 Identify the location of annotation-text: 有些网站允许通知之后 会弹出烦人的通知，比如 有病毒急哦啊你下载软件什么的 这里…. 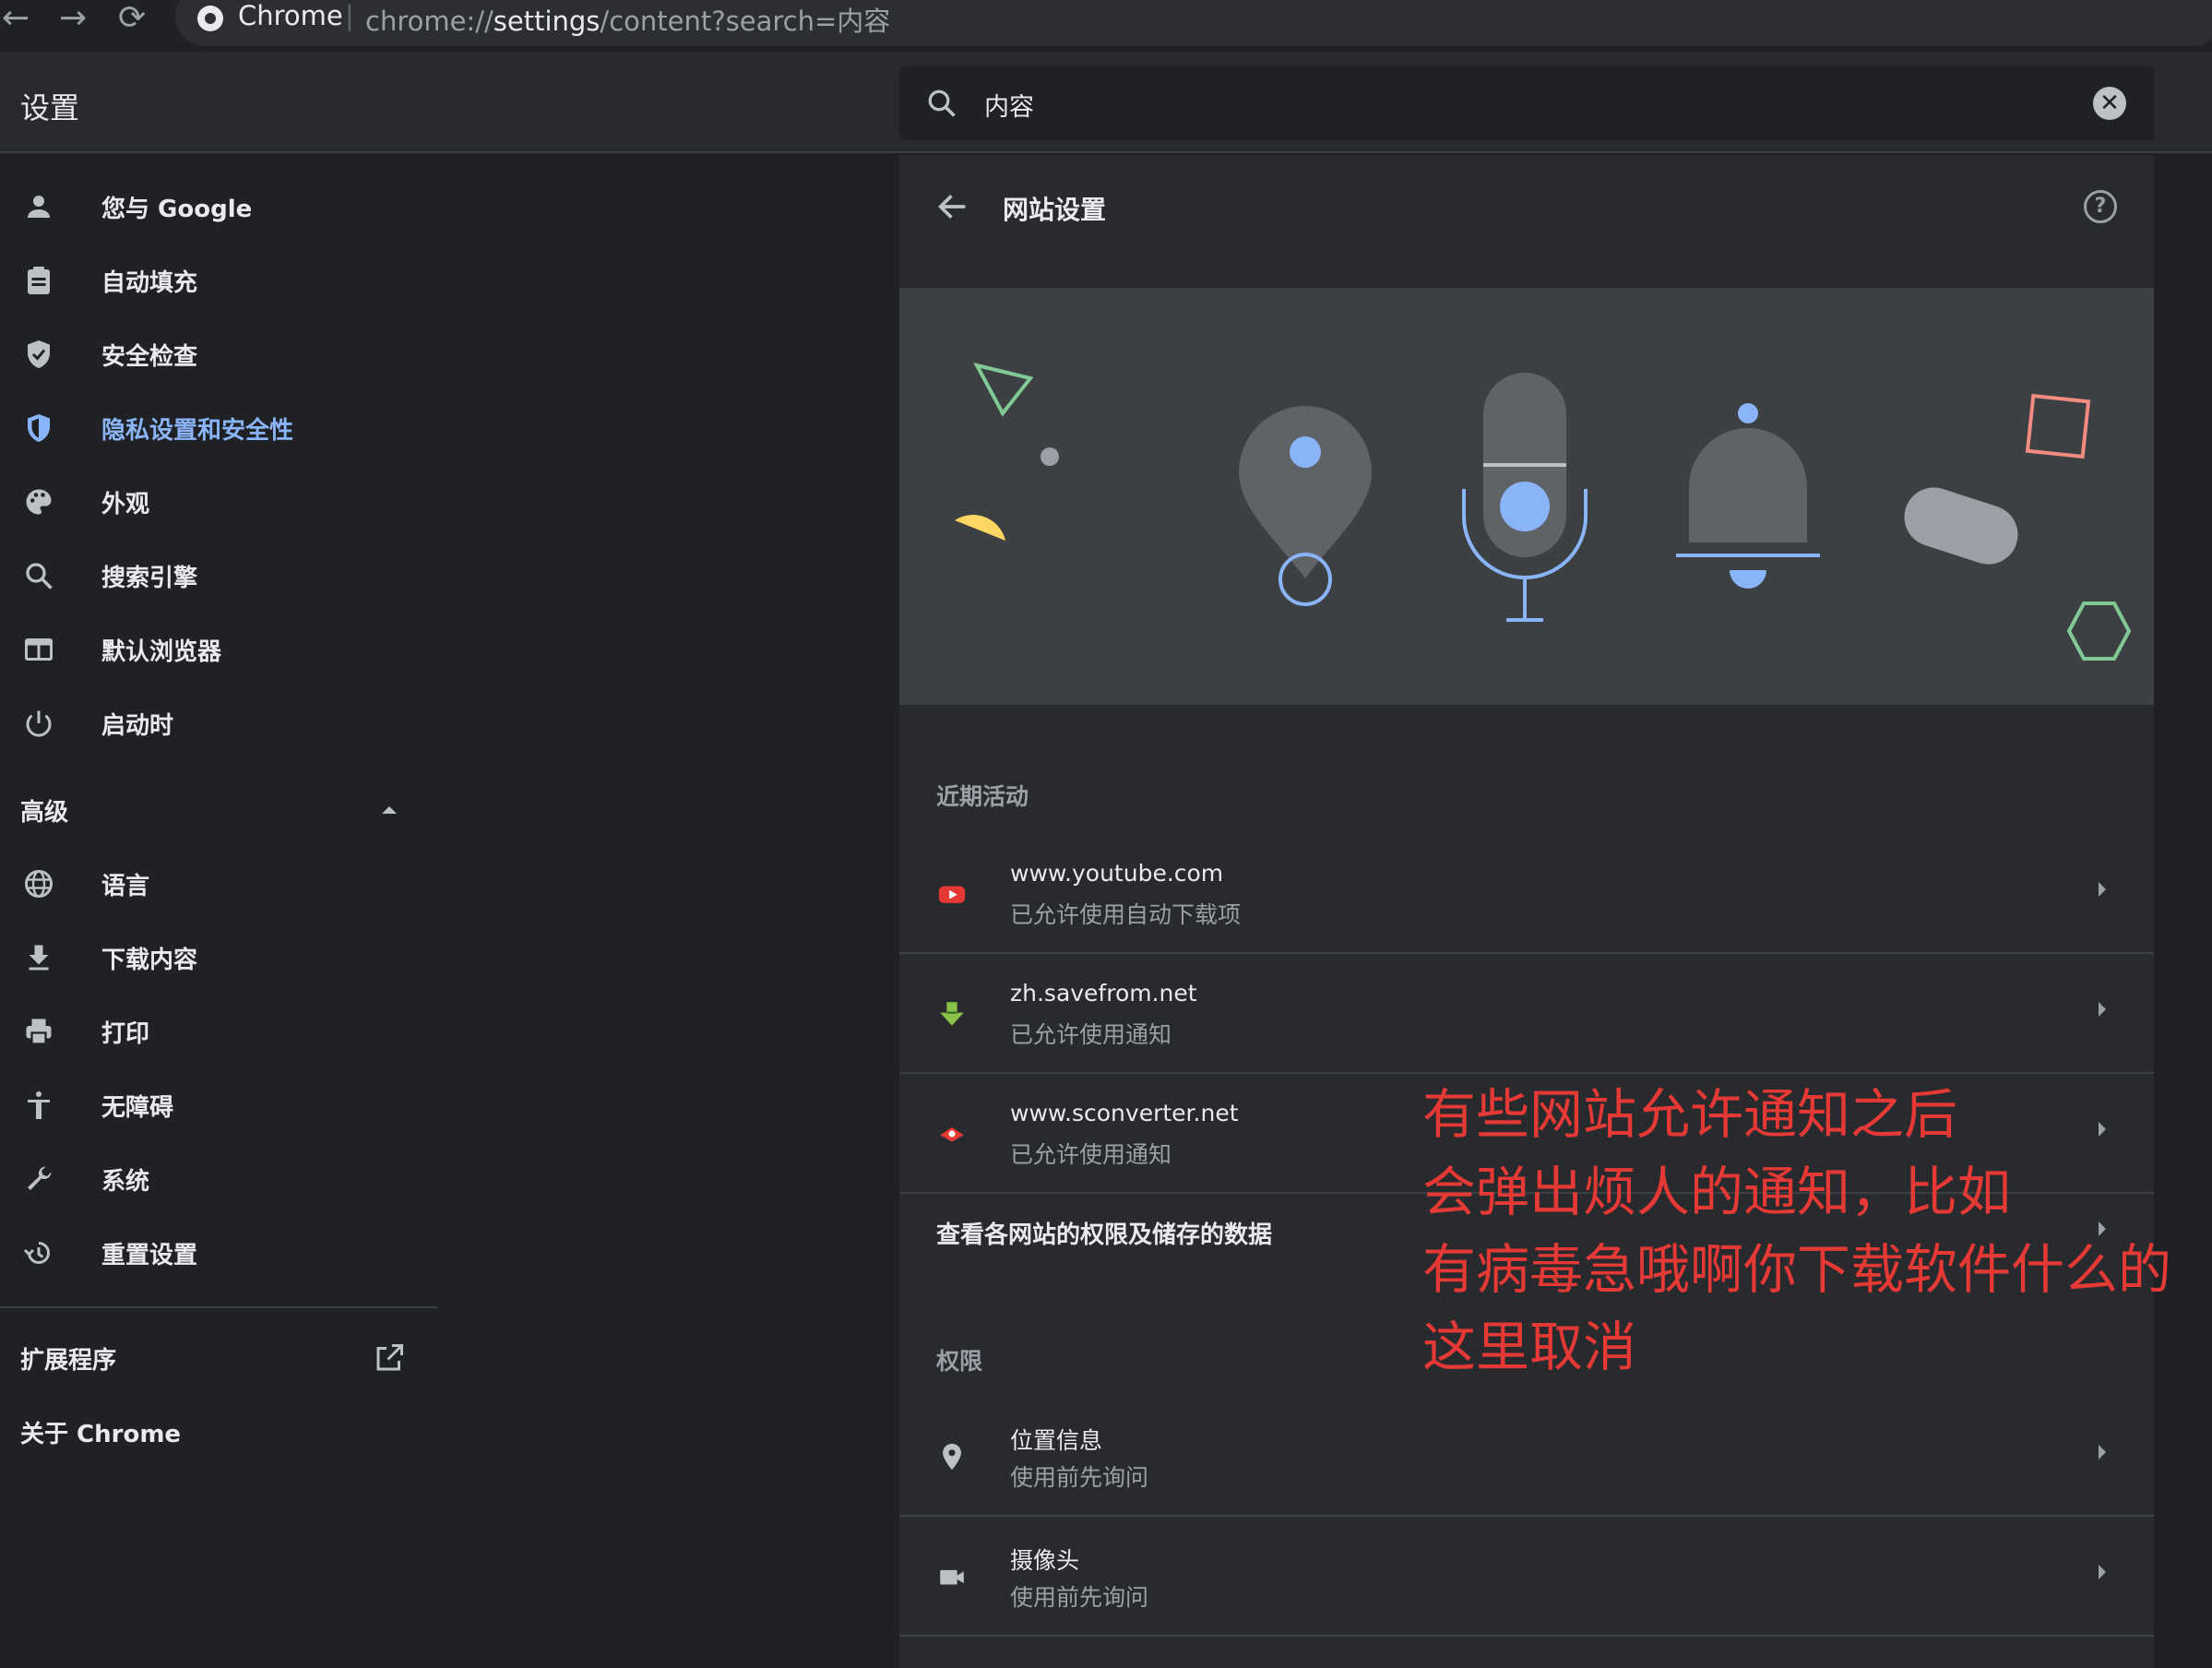
(1797, 1231).